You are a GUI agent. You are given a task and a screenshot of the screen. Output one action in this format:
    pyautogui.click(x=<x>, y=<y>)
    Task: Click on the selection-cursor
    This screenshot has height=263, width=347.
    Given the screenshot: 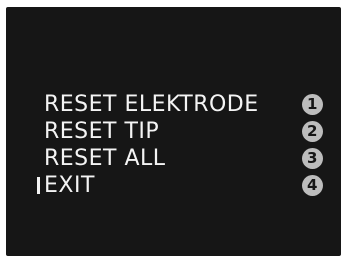 What is the action you would take?
    pyautogui.click(x=38, y=185)
    